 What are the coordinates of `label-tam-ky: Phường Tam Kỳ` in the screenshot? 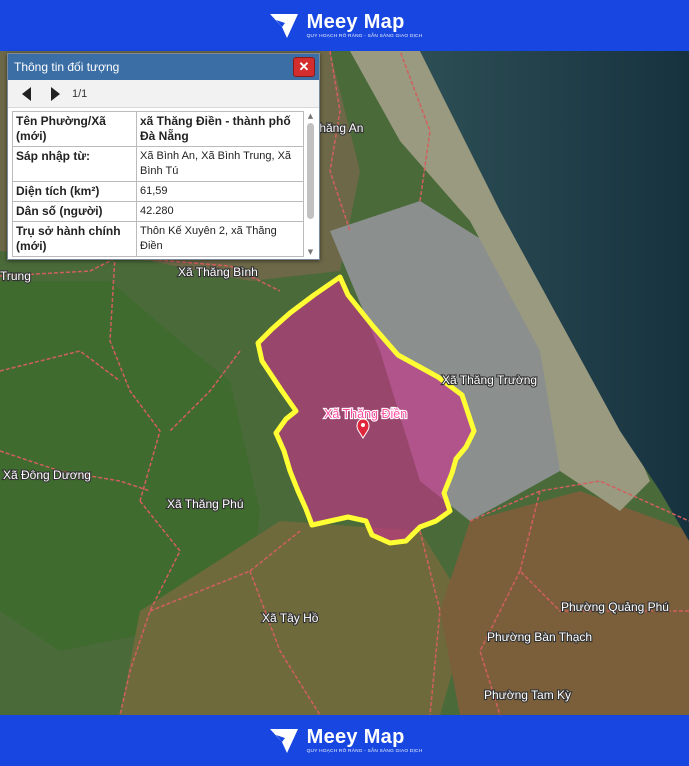 It's located at (527, 695).